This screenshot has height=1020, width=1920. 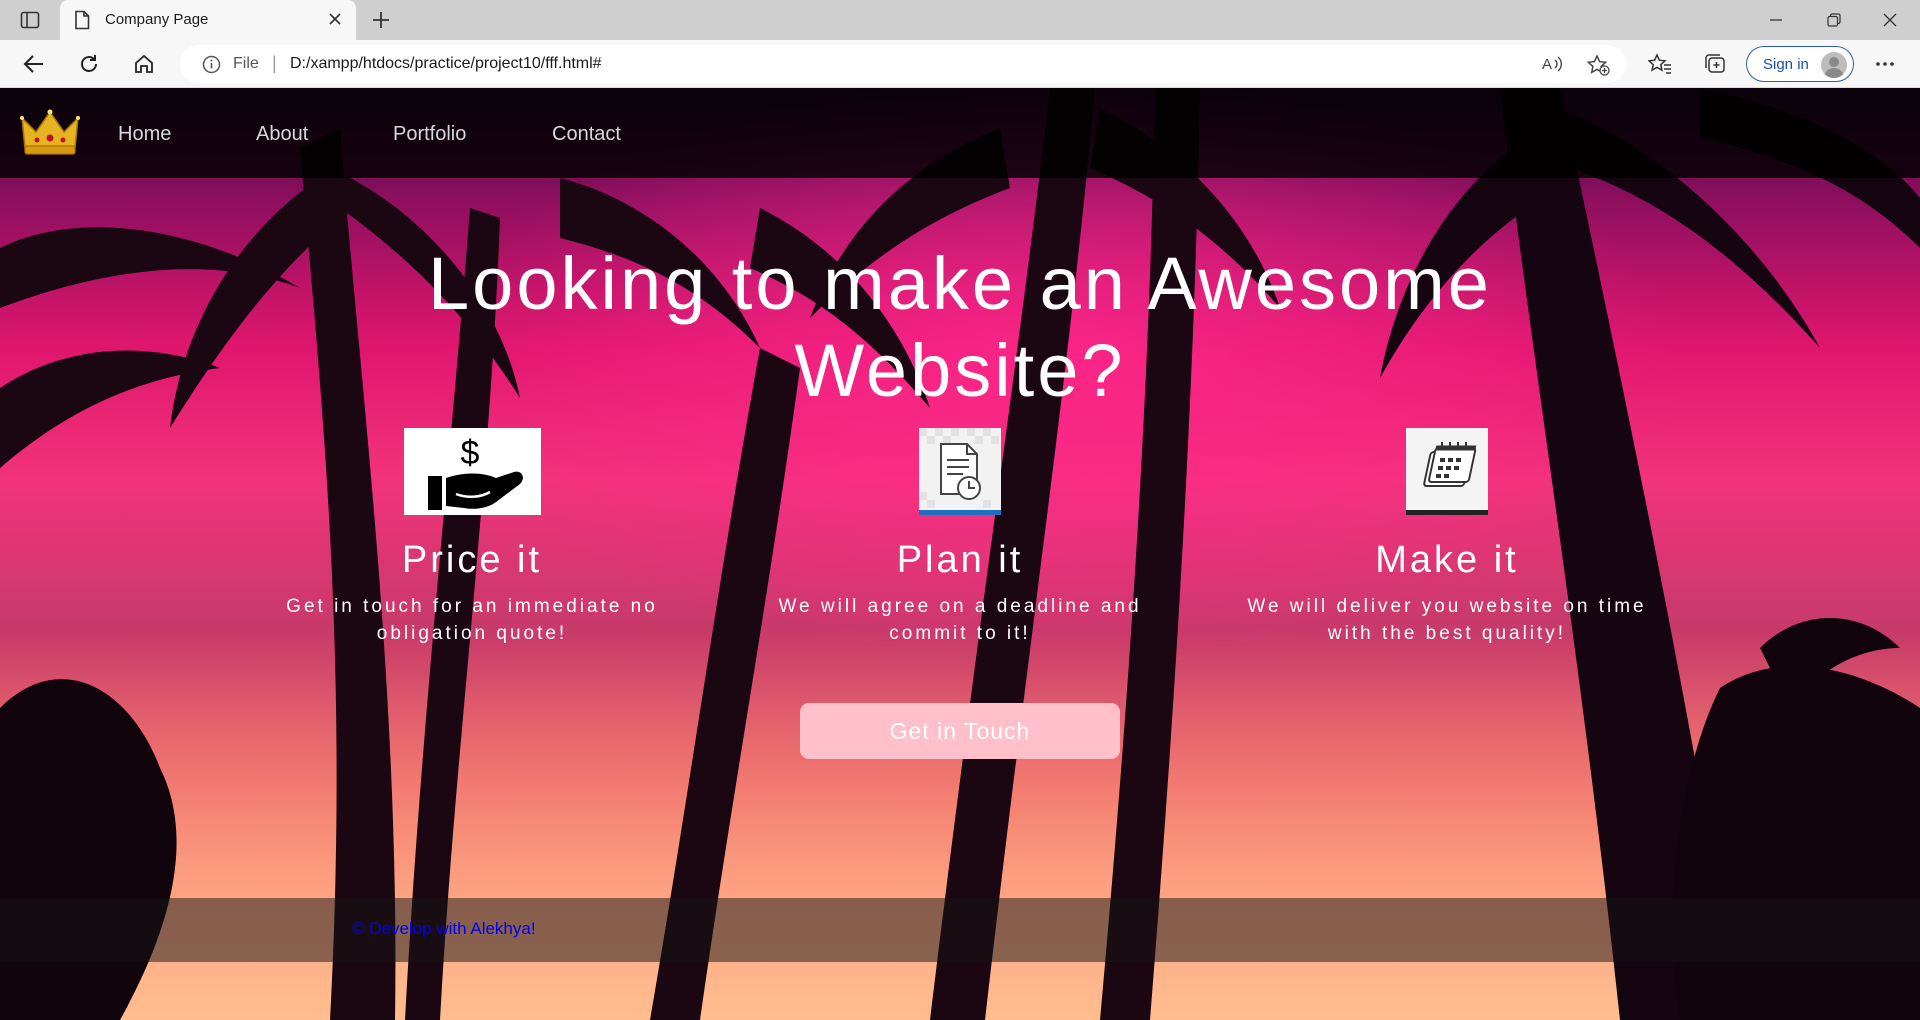 I want to click on favorites-button, so click(x=1660, y=64).